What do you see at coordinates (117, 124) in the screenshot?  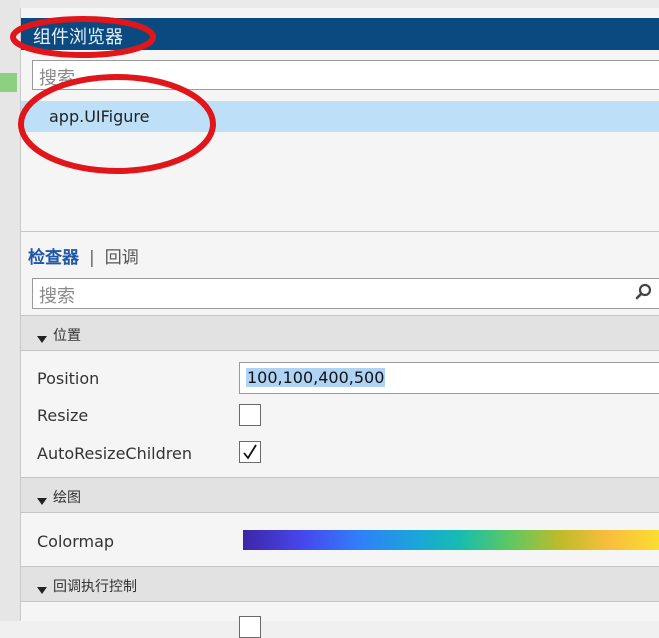 I see `annotation-ellipse-uifigure` at bounding box center [117, 124].